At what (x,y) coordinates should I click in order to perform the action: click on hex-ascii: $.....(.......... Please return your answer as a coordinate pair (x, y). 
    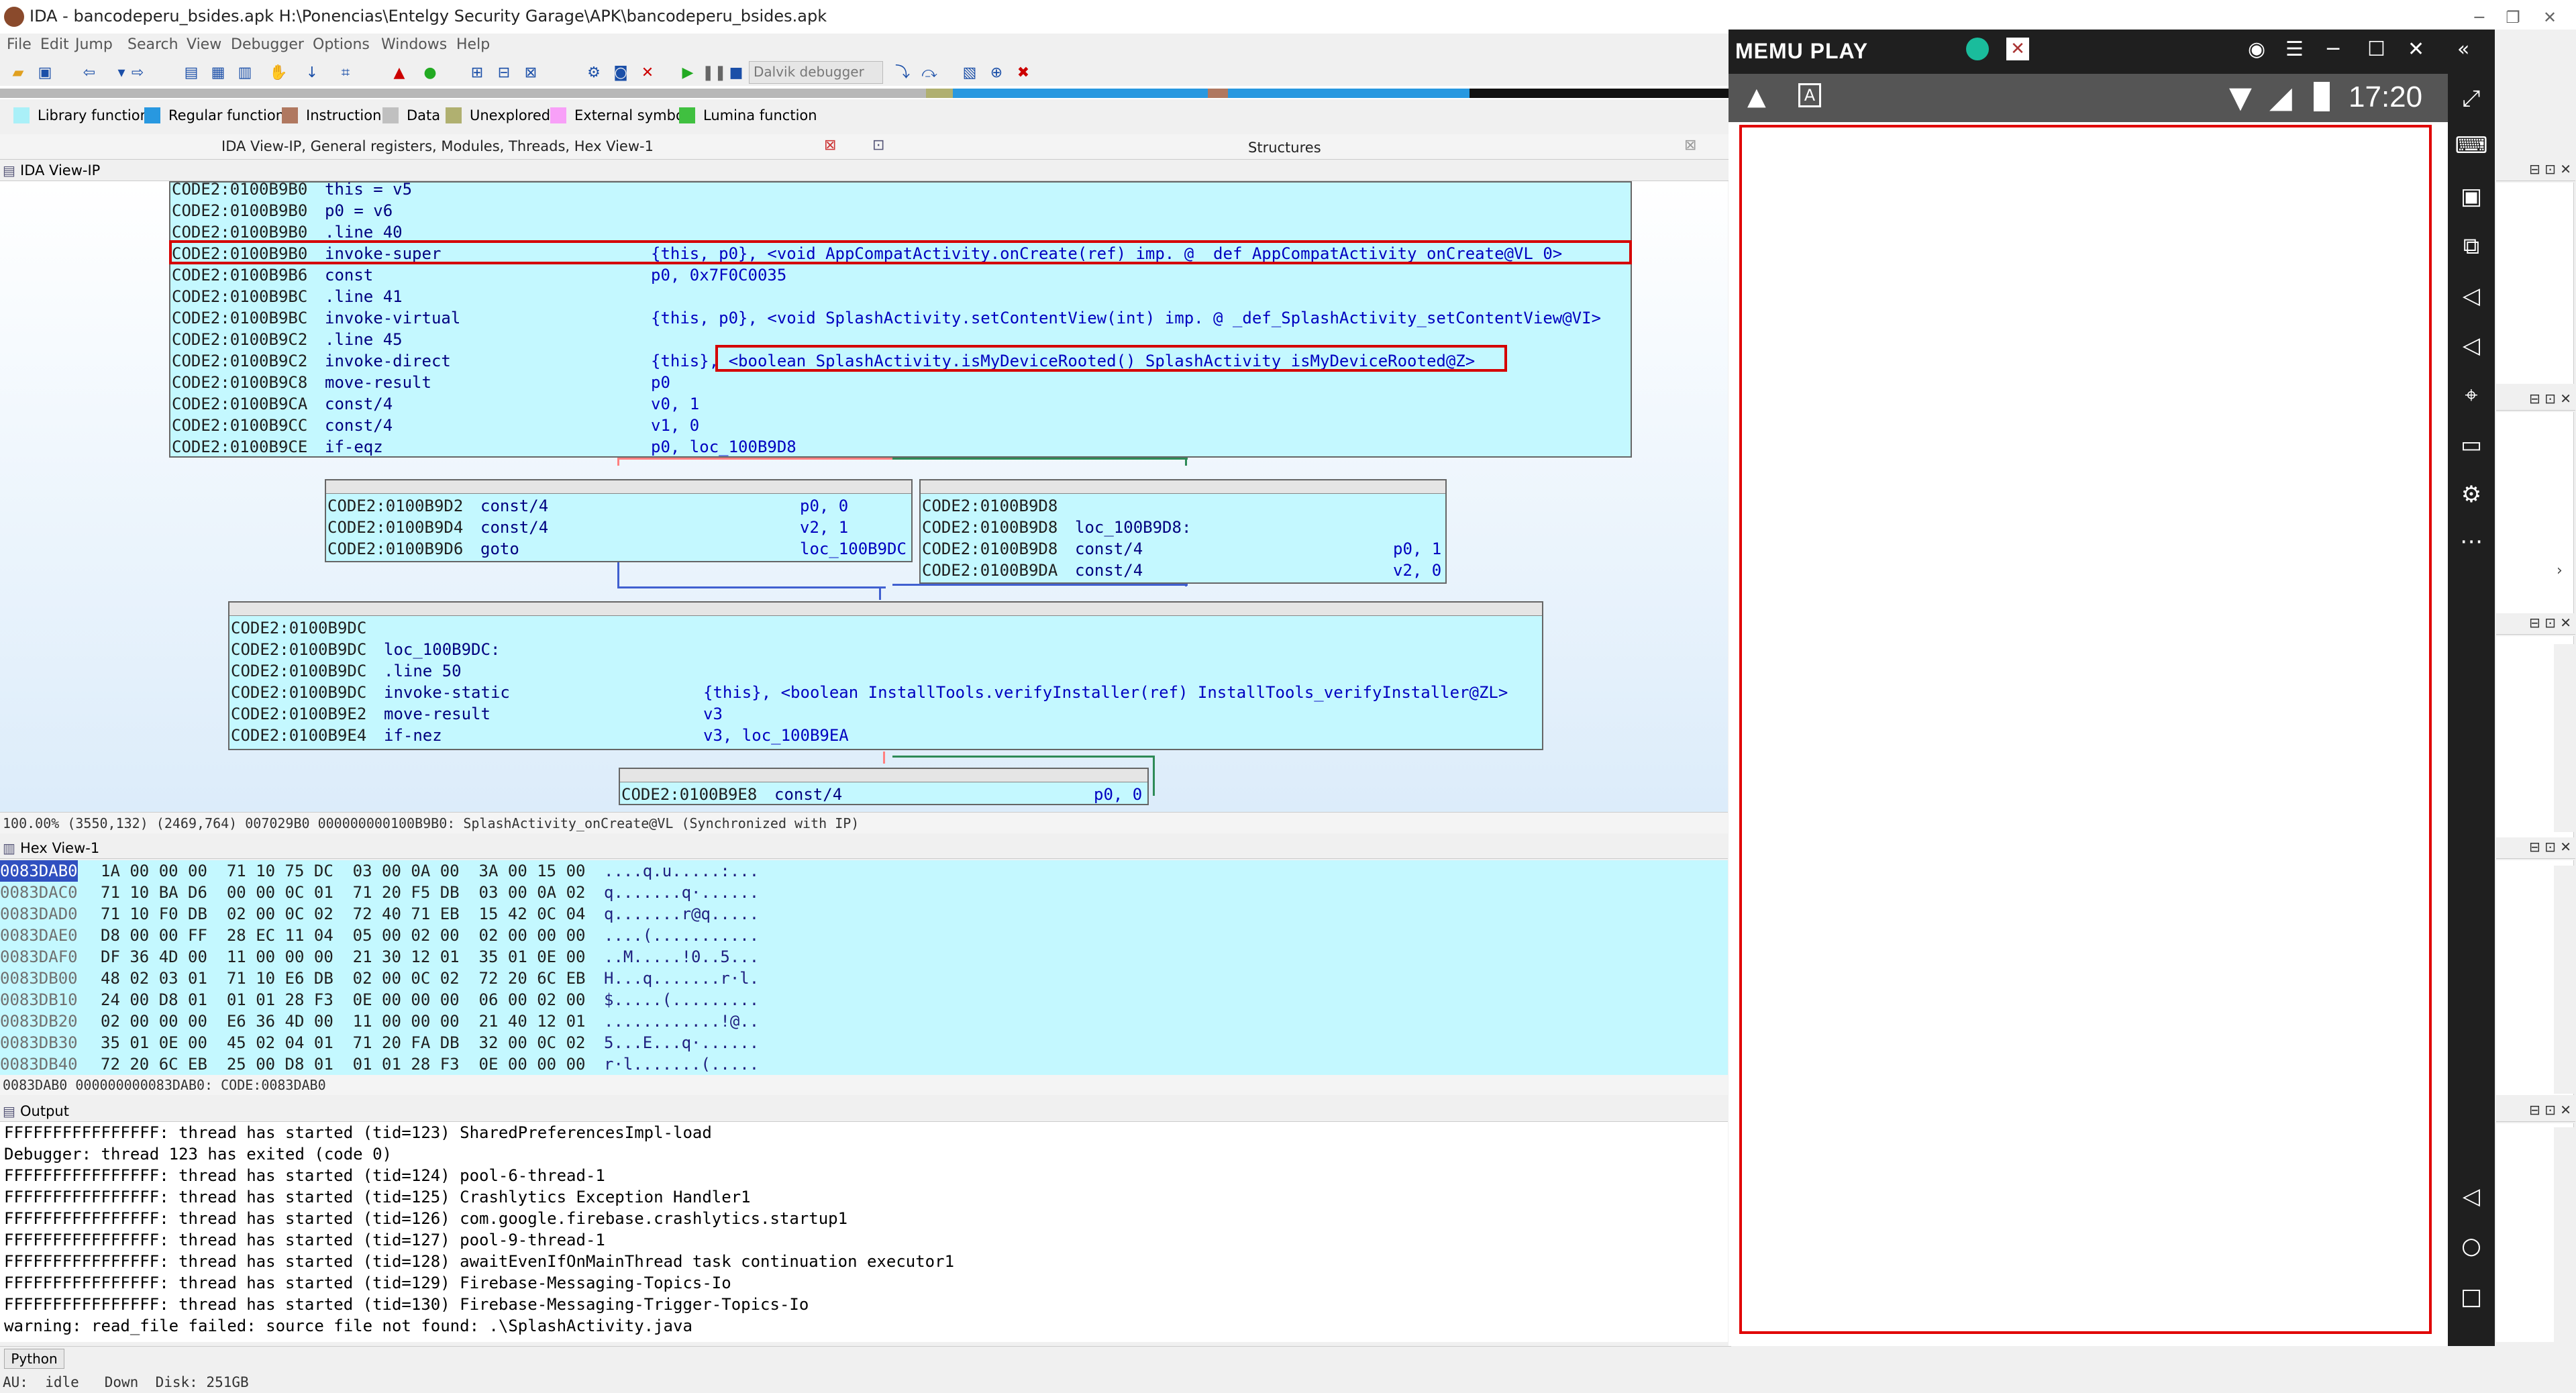
    Looking at the image, I should click on (681, 1000).